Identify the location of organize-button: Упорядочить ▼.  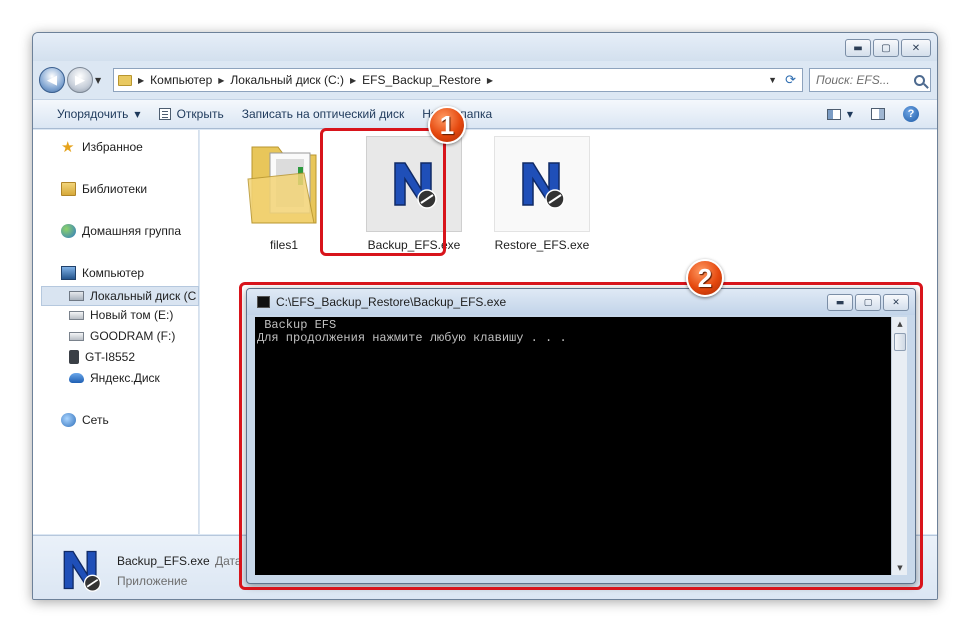
(99, 114).